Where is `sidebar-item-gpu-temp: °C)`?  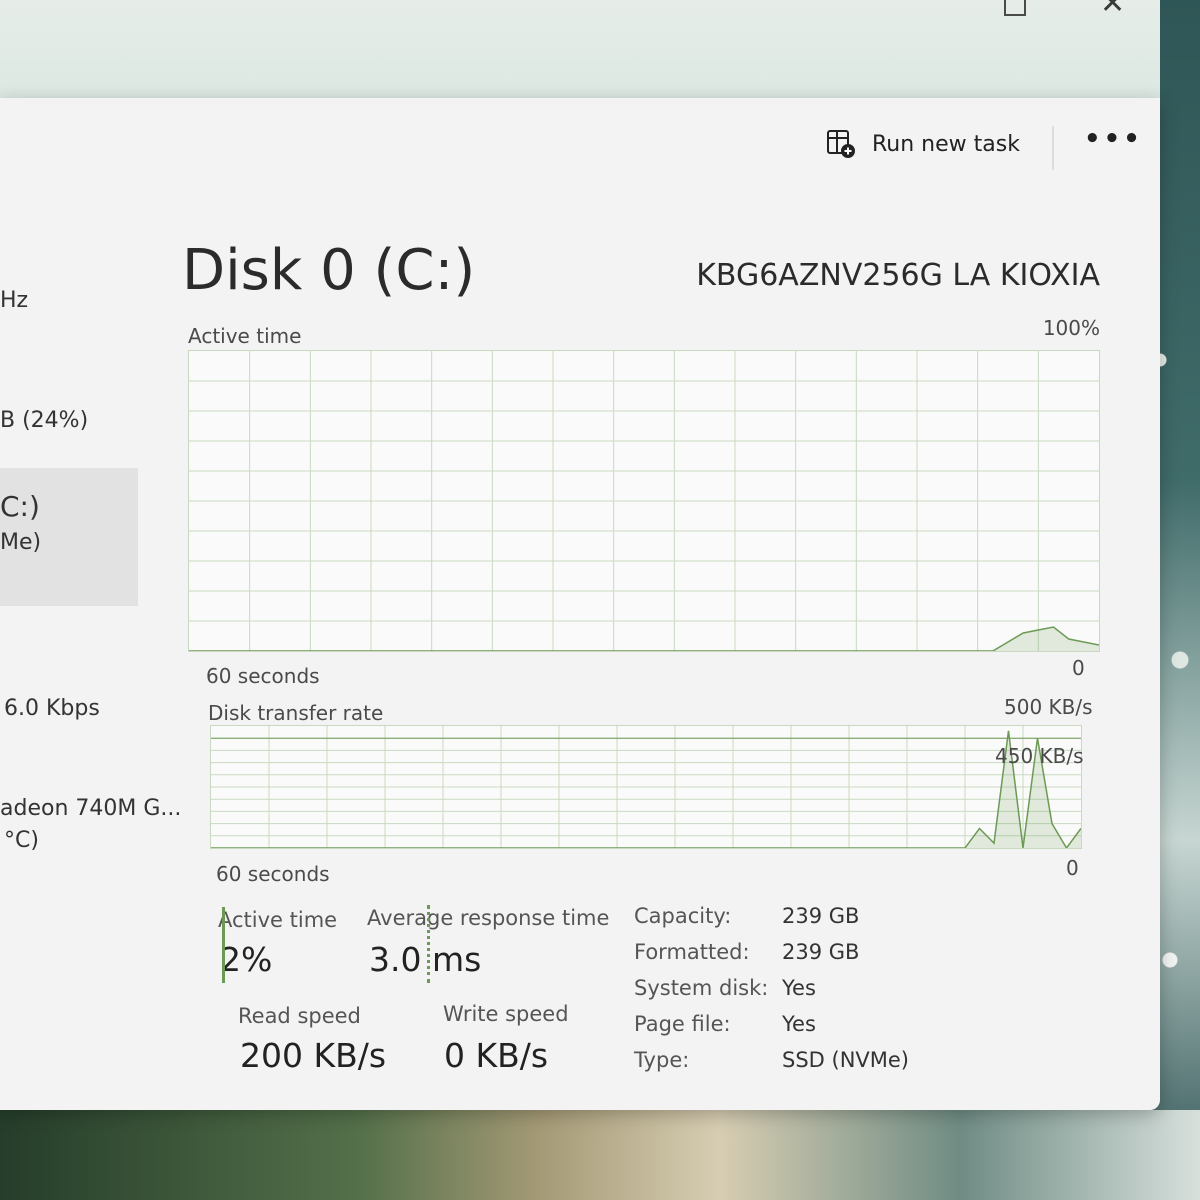
sidebar-item-gpu-temp: °C) is located at coordinates (21, 840).